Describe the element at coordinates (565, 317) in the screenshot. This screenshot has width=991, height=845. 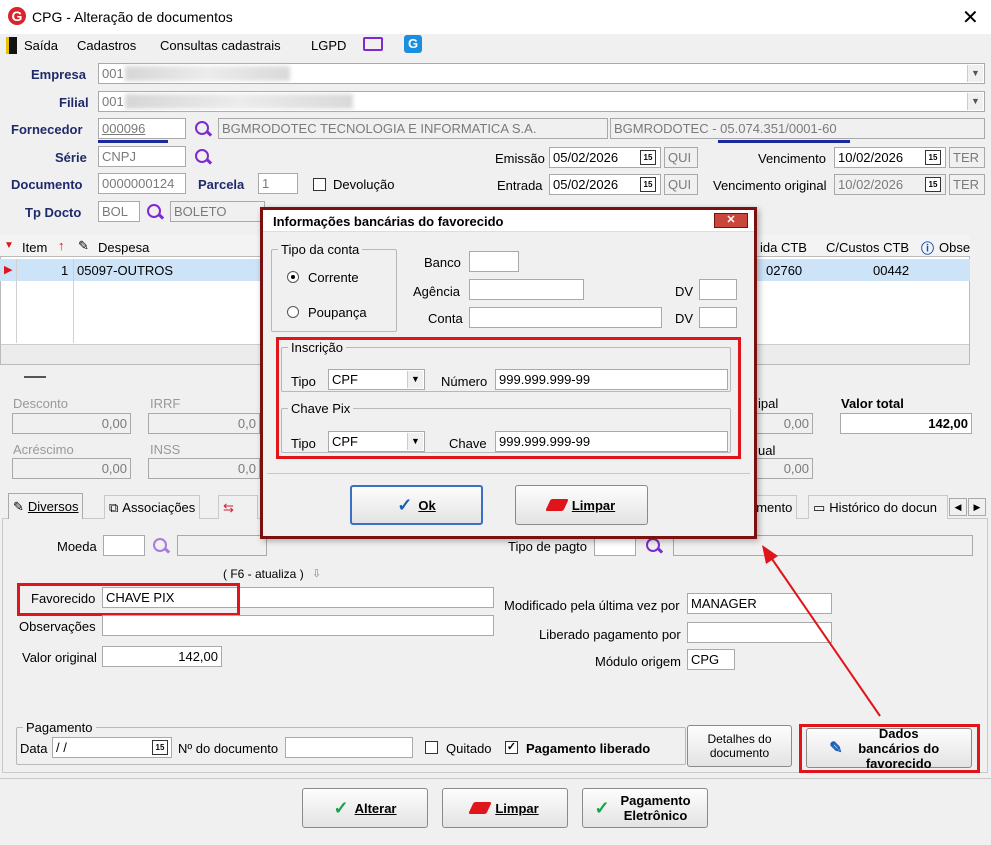
I see `conta-input` at that location.